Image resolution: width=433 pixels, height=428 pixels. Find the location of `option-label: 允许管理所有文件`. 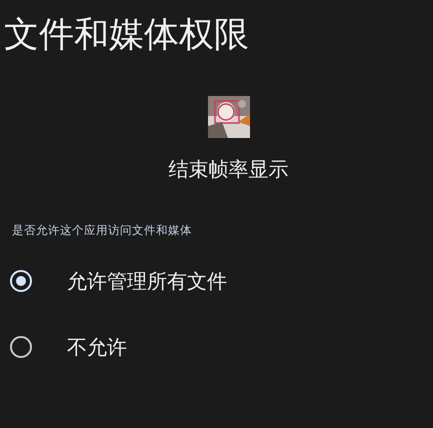

option-label: 允许管理所有文件 is located at coordinates (147, 281).